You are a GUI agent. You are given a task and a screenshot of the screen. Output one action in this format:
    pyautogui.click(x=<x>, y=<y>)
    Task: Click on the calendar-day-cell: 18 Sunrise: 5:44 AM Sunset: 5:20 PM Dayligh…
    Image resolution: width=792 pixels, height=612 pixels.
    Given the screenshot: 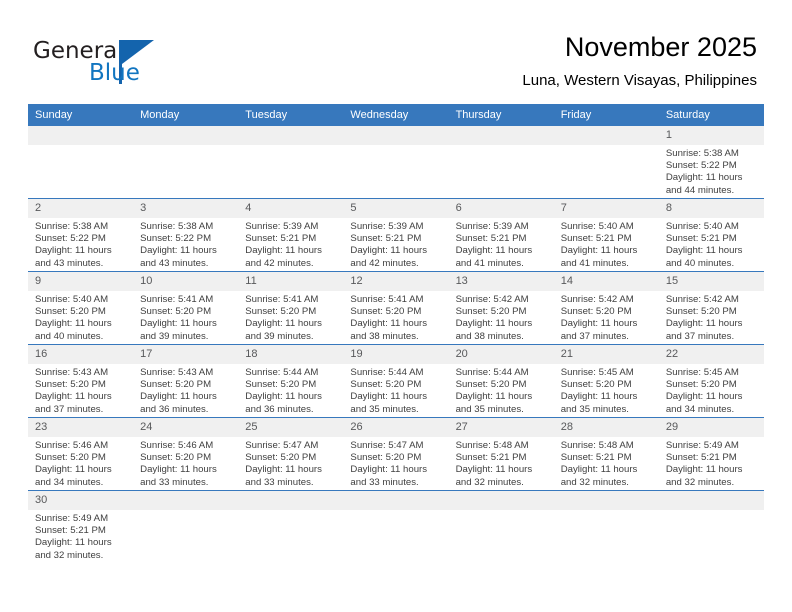 What is the action you would take?
    pyautogui.click(x=291, y=381)
    